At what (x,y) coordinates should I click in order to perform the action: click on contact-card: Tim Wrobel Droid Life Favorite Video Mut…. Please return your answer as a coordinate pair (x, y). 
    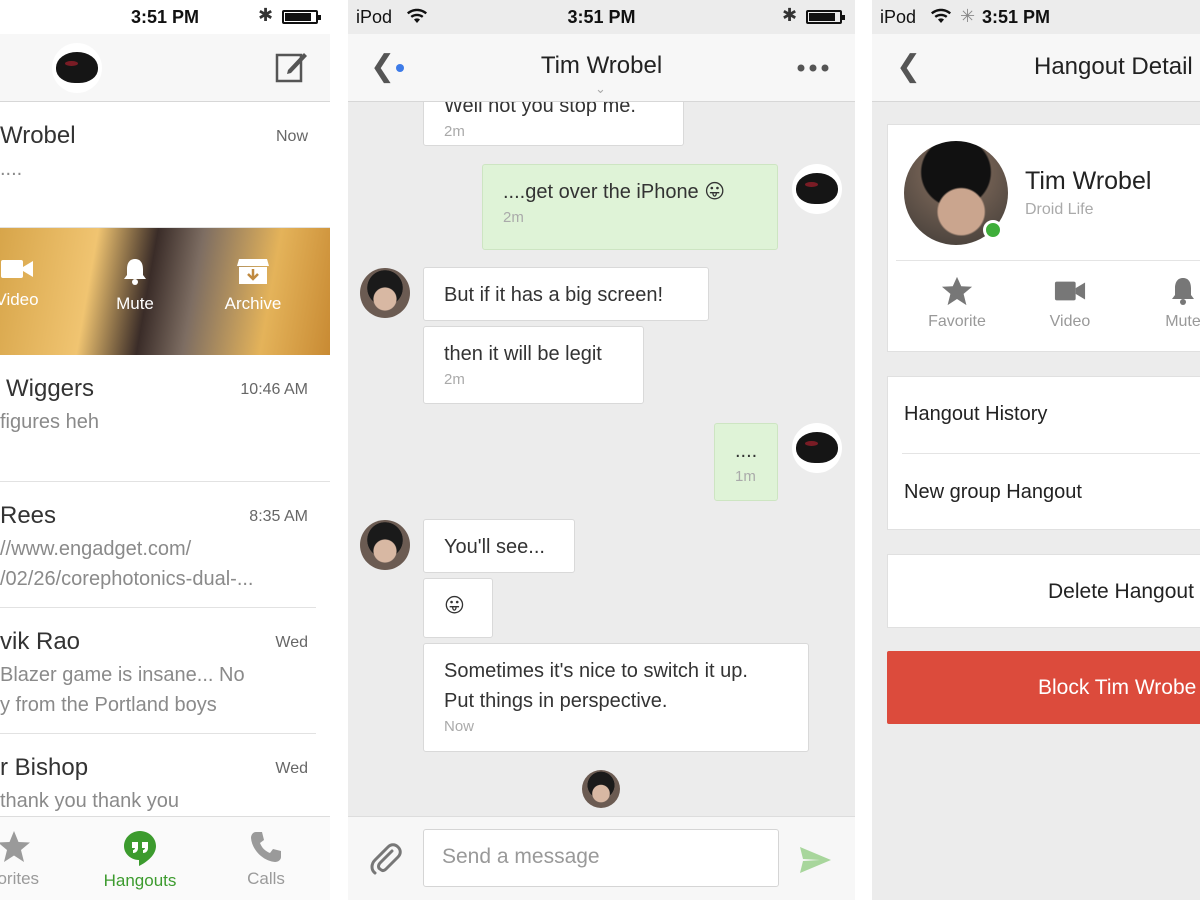
    Looking at the image, I should click on (1043, 238).